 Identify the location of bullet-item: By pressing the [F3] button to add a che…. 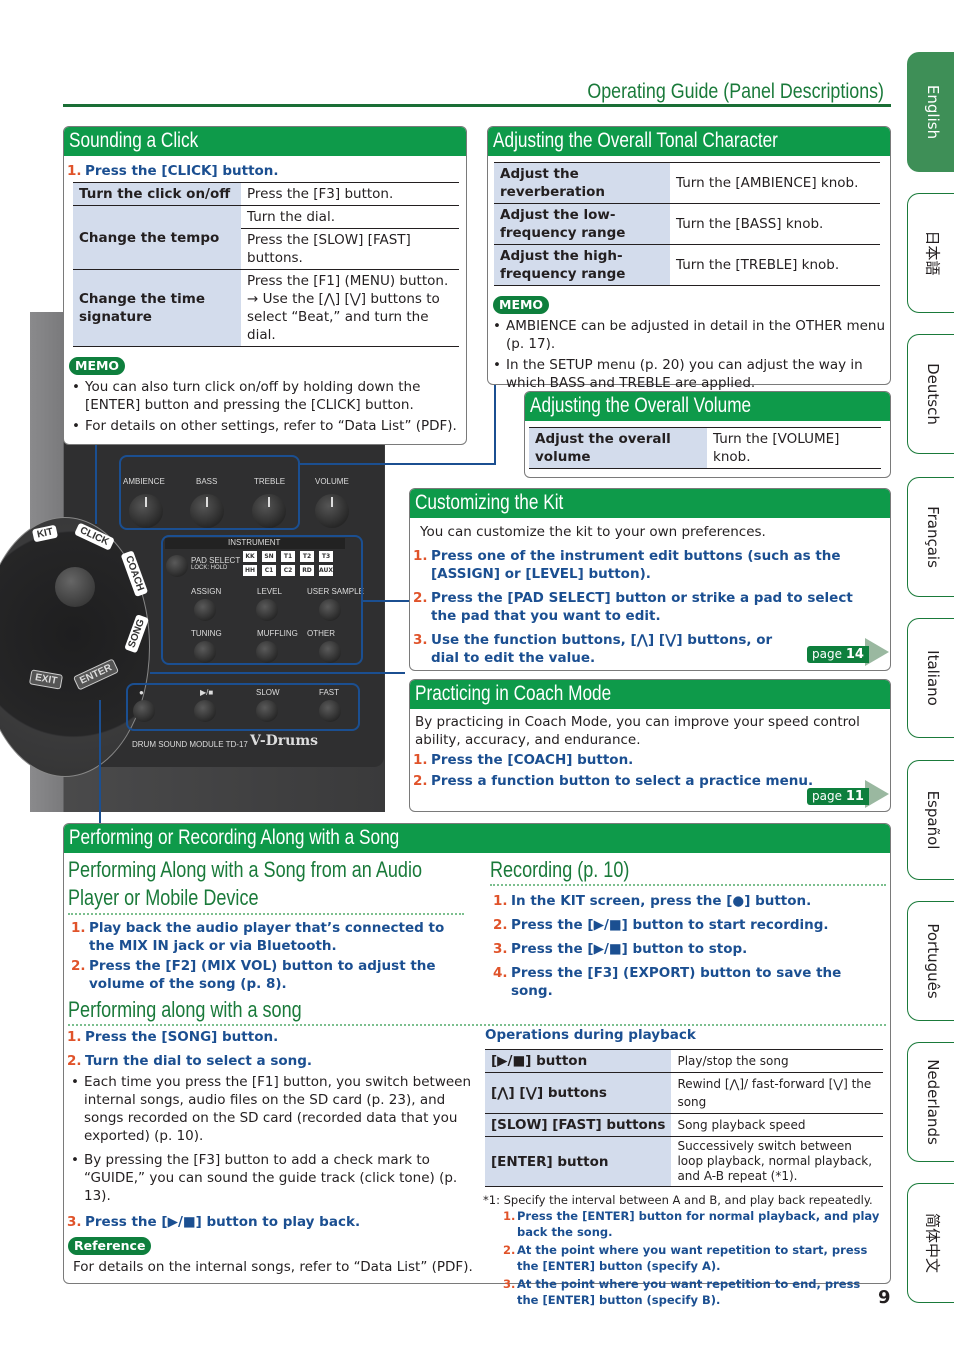
(270, 1178).